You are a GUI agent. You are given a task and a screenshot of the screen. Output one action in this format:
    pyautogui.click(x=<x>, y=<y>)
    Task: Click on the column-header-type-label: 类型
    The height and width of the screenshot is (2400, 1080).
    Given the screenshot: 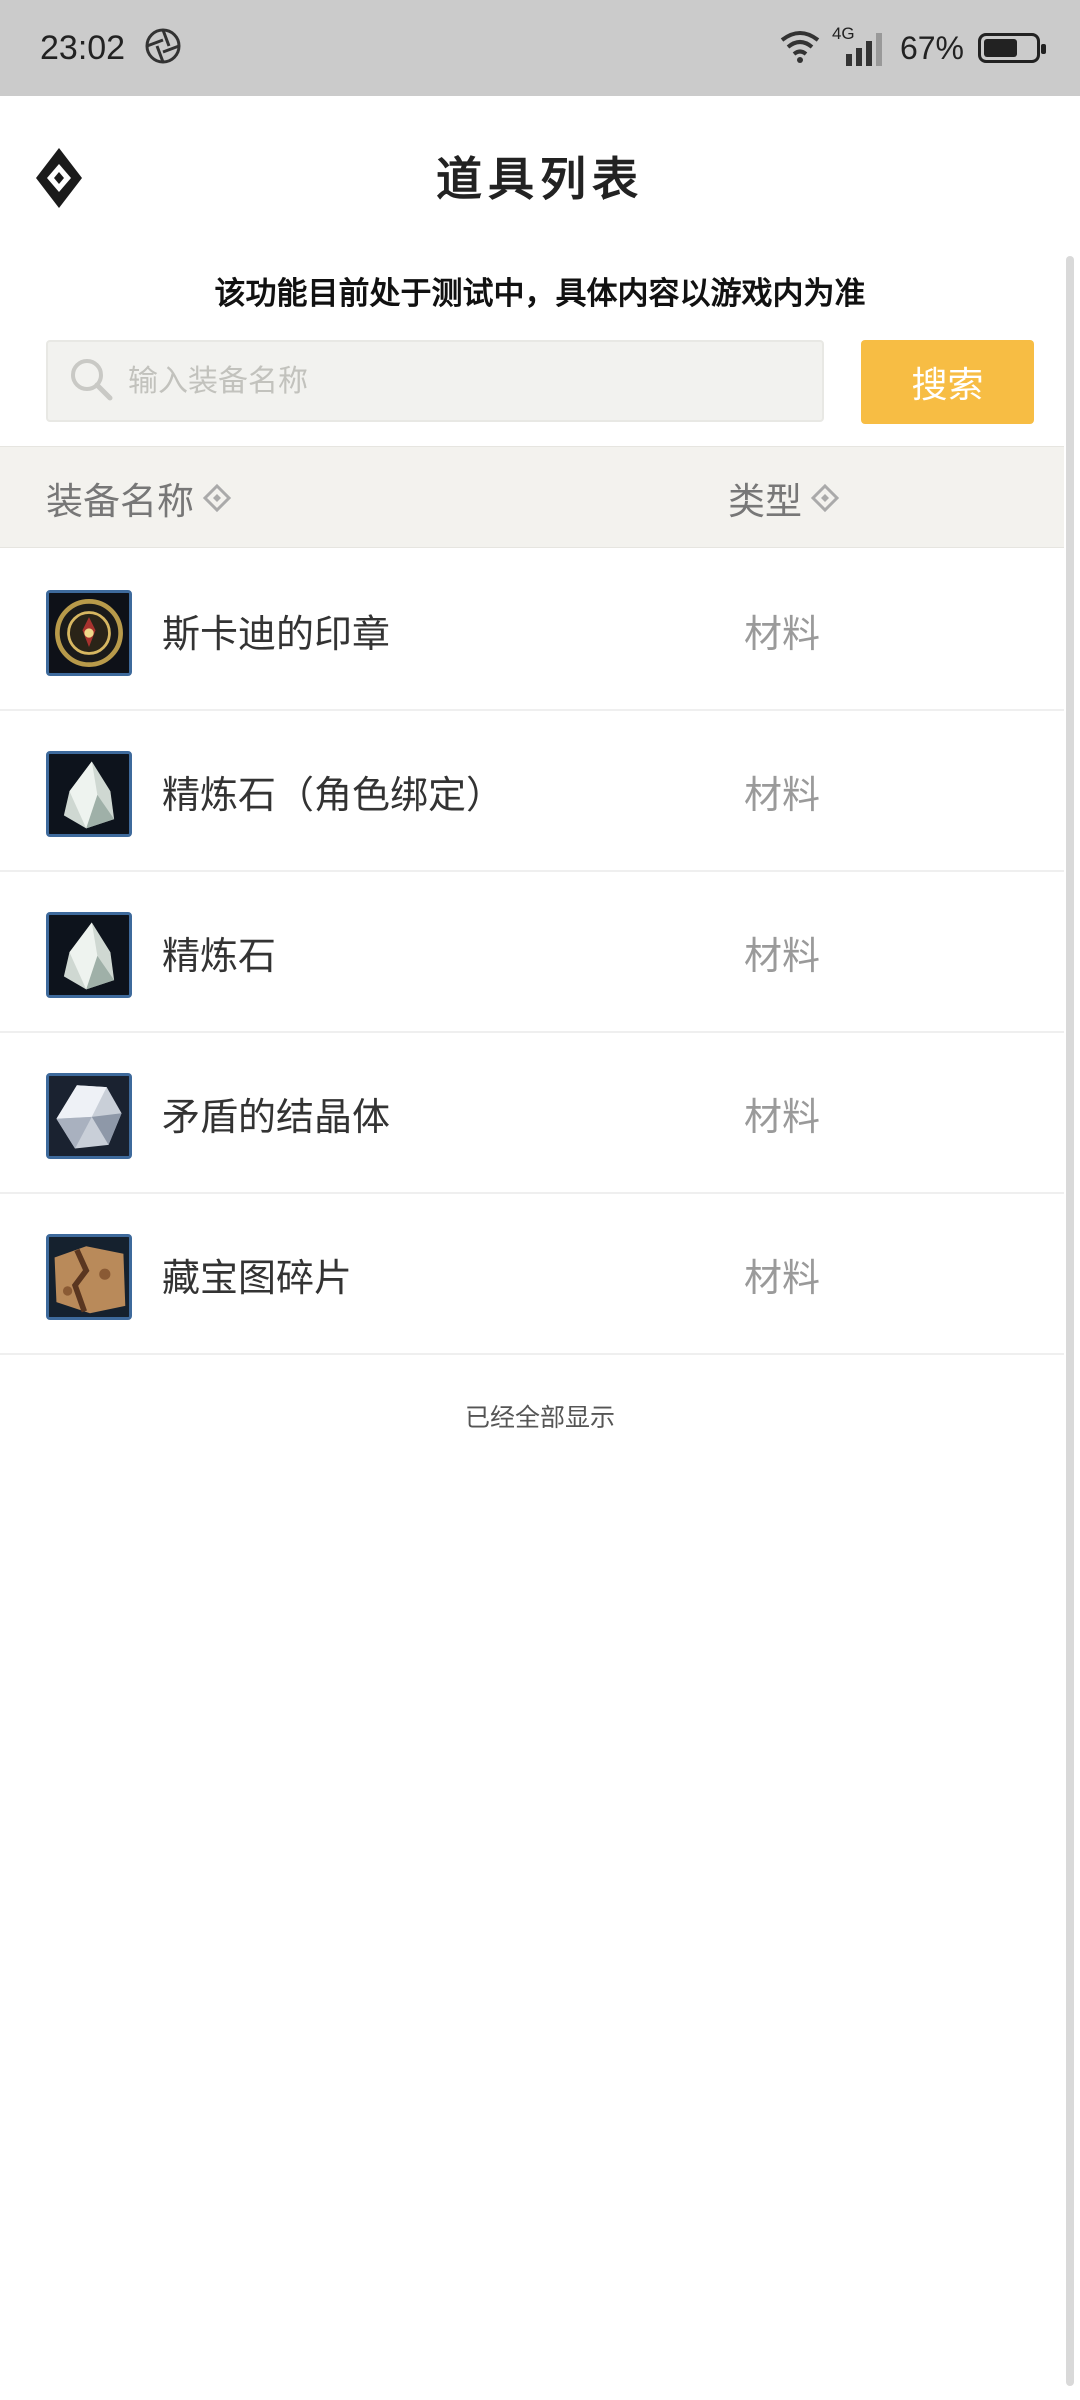 What is the action you would take?
    pyautogui.click(x=765, y=501)
    